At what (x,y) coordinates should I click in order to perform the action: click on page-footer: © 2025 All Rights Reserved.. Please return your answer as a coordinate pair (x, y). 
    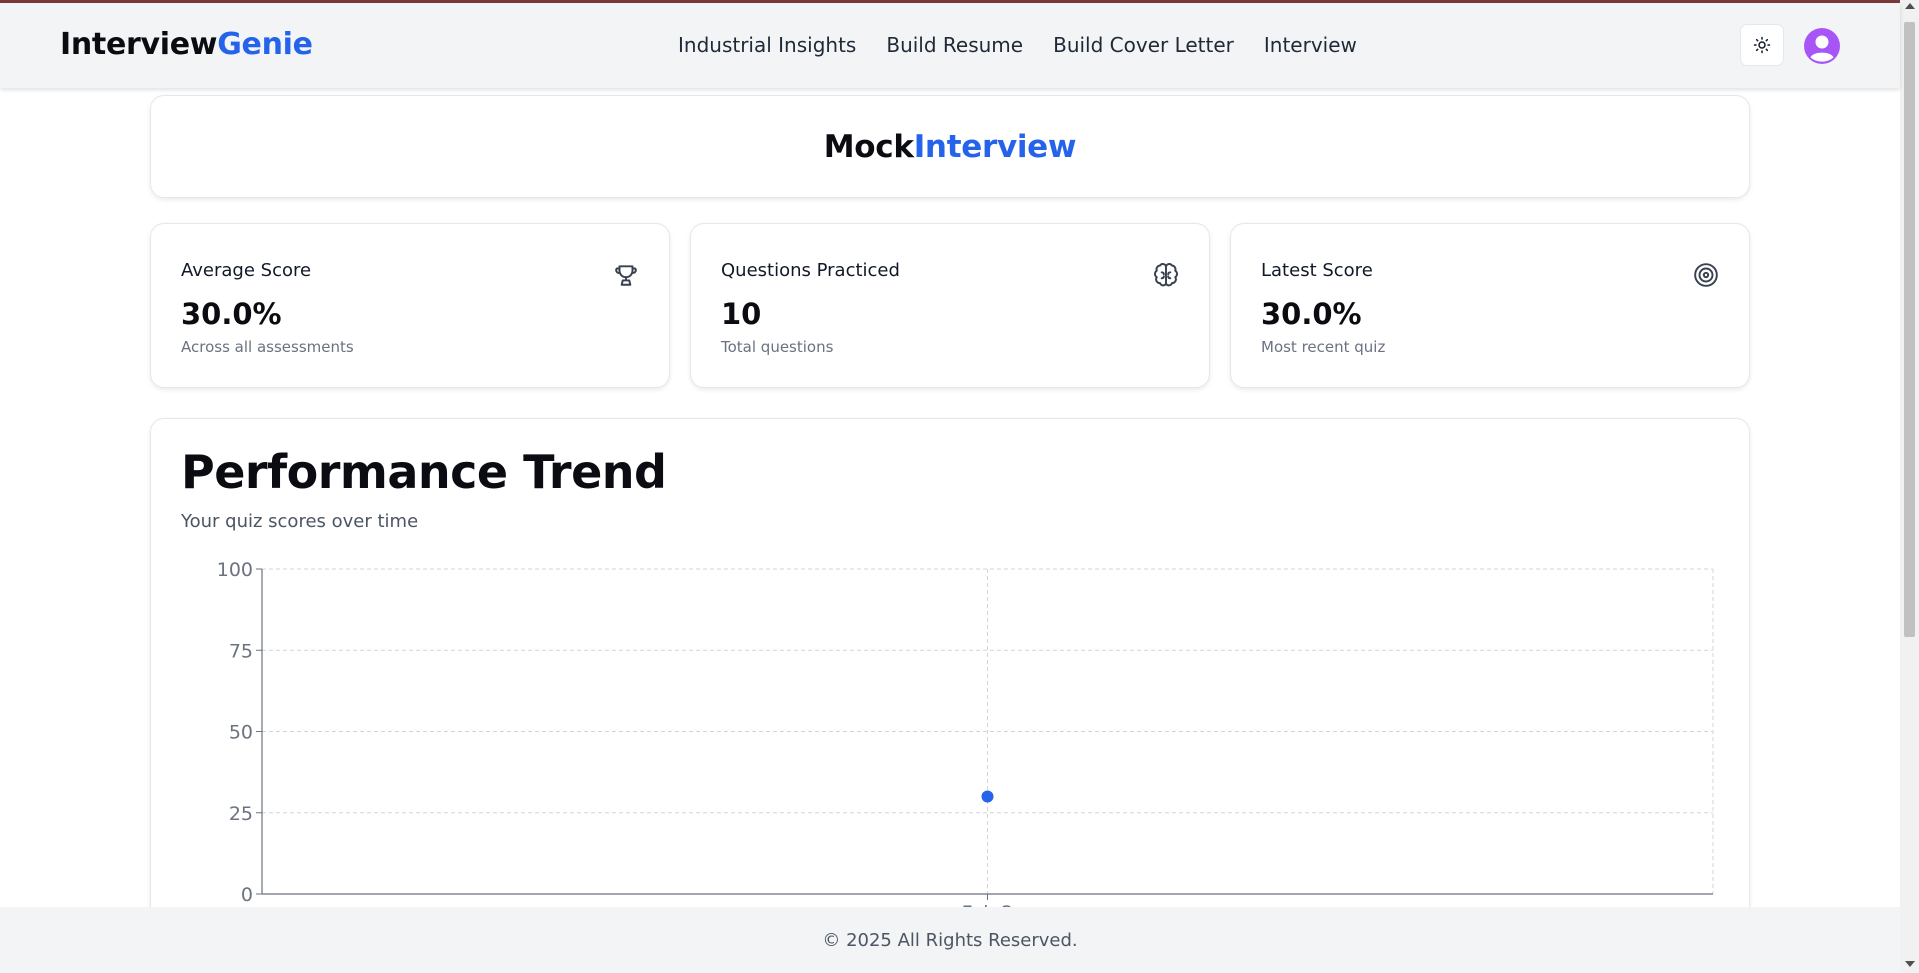
    Looking at the image, I should click on (950, 940).